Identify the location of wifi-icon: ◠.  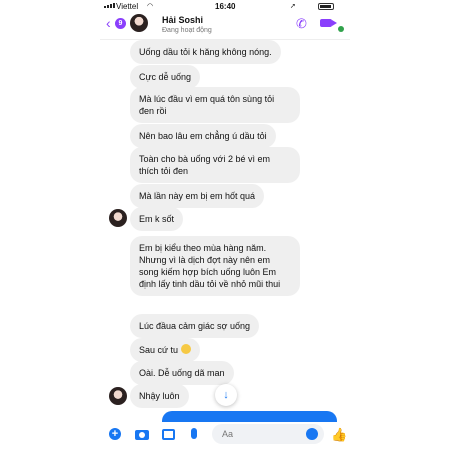
(150, 6).